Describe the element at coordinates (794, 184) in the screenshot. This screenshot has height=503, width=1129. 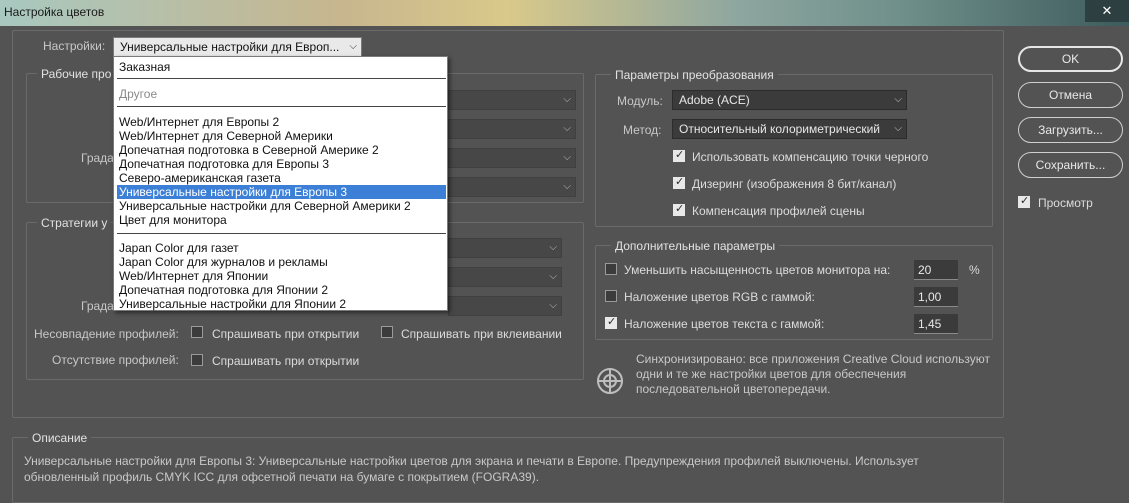
I see `dither-label: Дизеринг (изображения 8 бит/канал)` at that location.